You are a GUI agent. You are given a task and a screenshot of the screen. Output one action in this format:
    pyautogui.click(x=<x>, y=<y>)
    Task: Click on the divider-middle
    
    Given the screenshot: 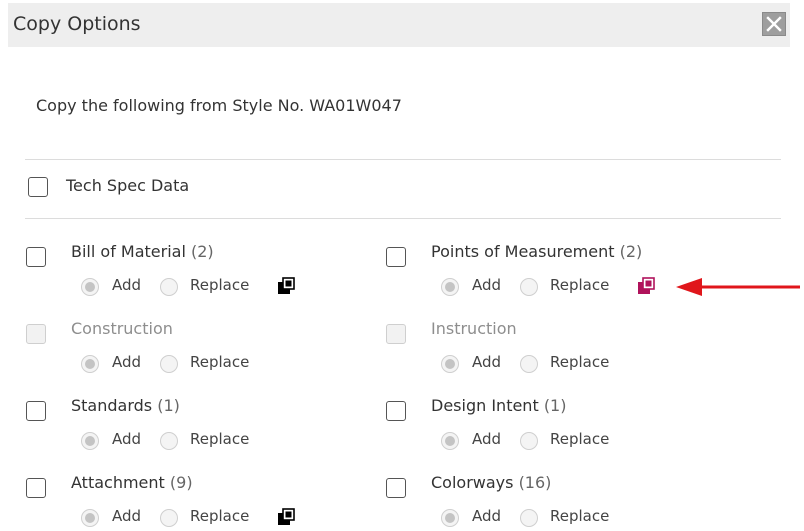 What is the action you would take?
    pyautogui.click(x=403, y=218)
    